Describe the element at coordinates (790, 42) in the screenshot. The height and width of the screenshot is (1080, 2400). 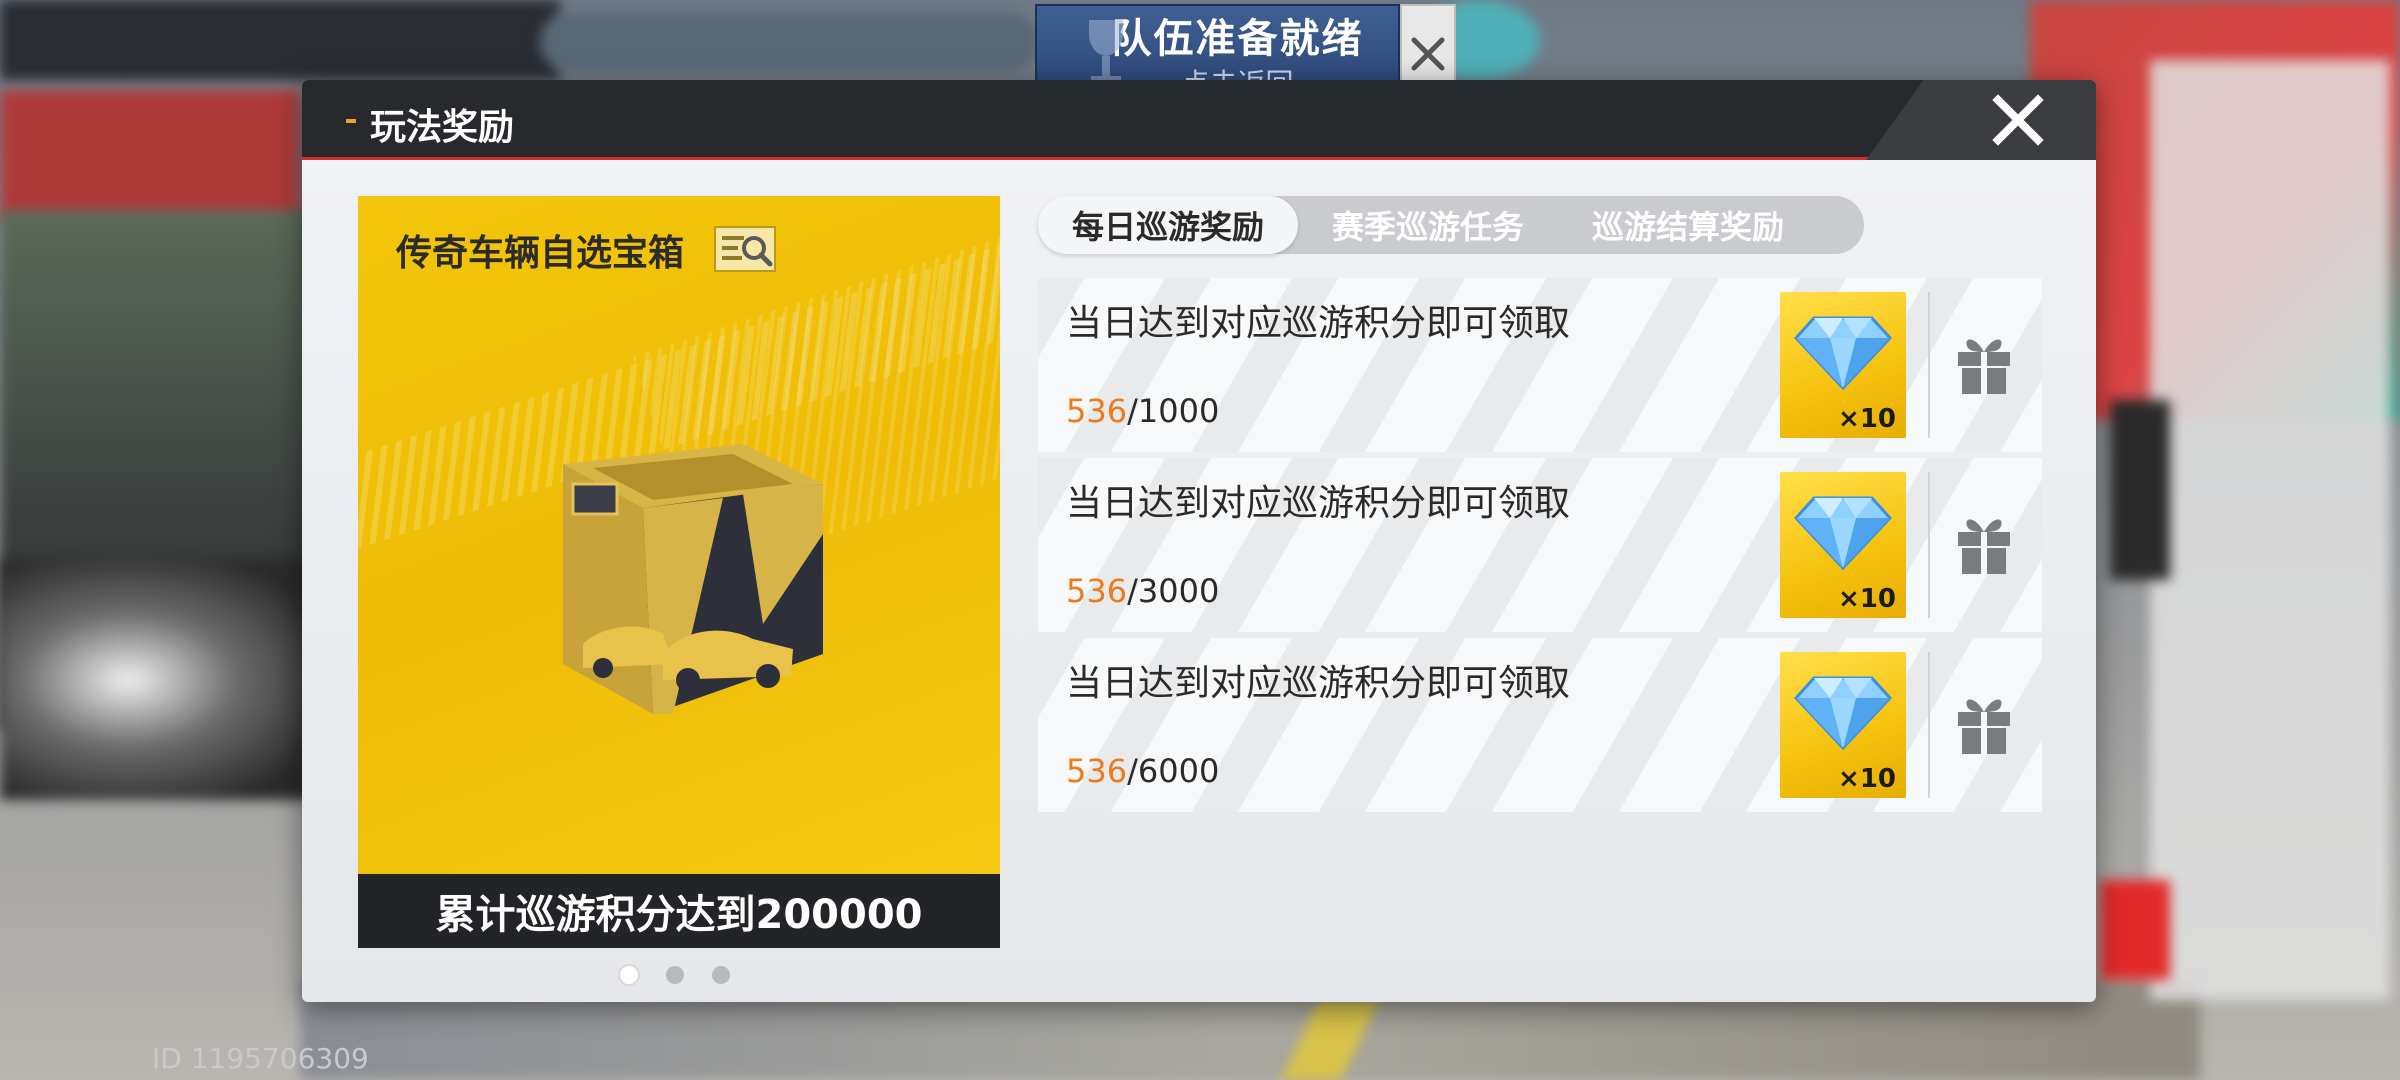
I see `background-search-bar` at that location.